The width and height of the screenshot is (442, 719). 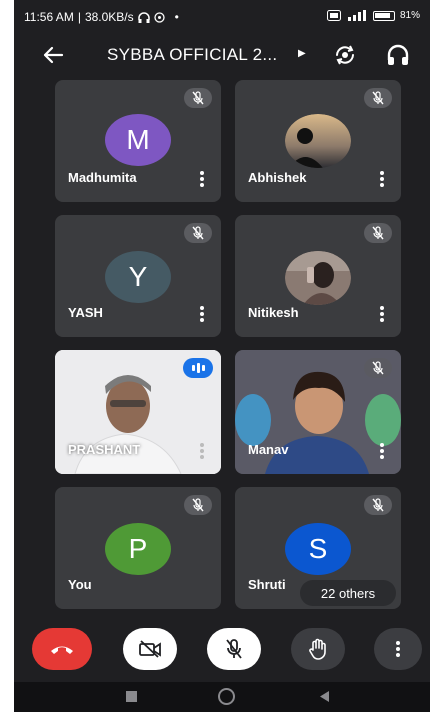 I want to click on battery-icon, so click(x=383, y=15).